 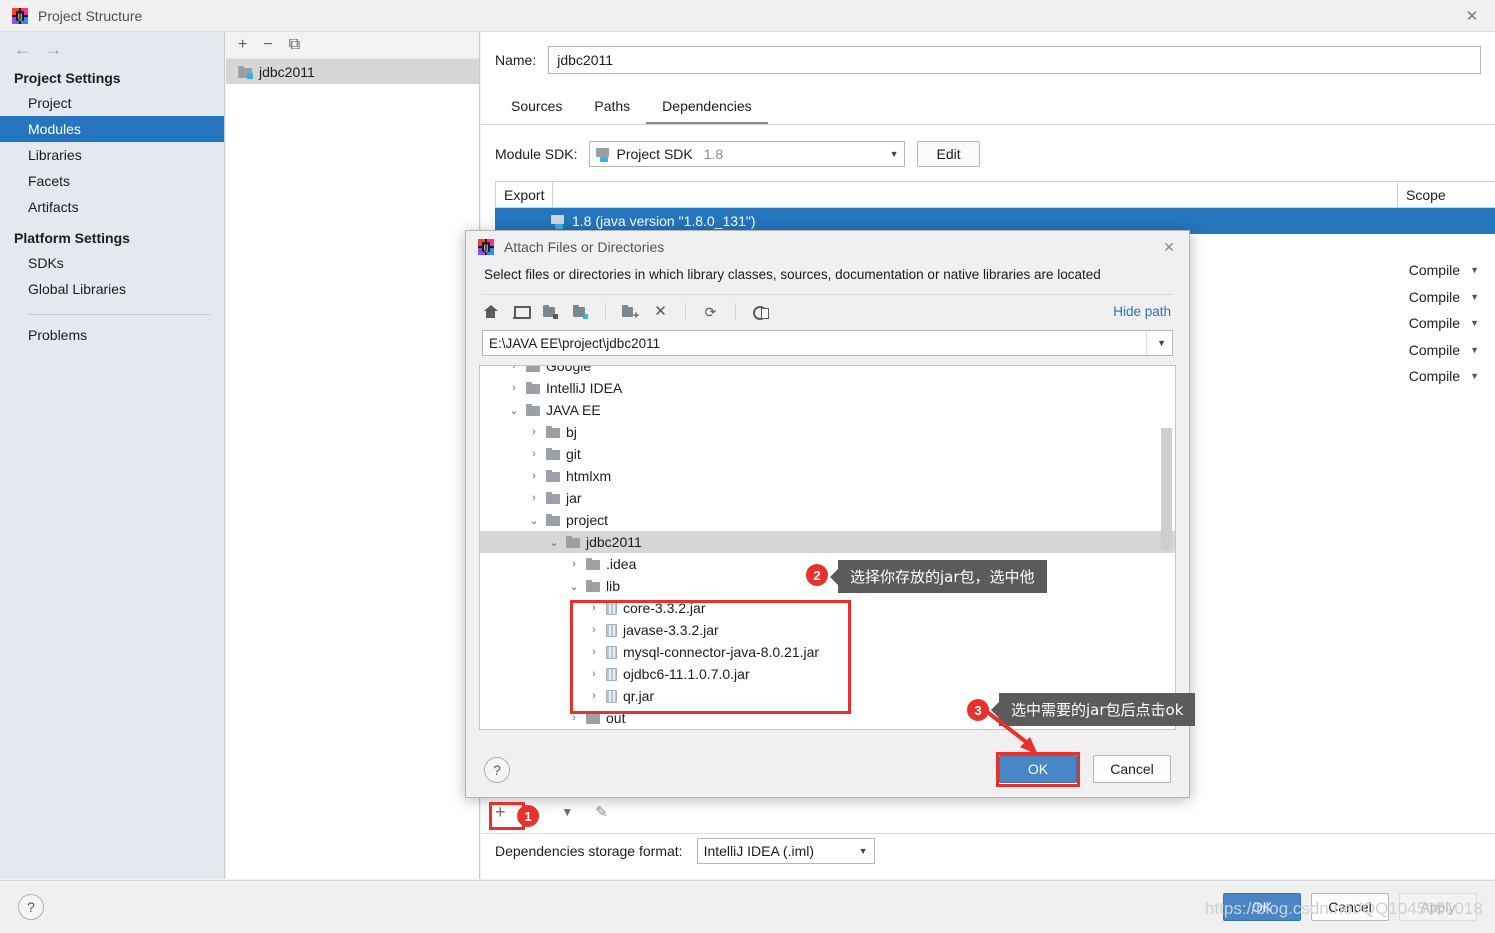 I want to click on step-badge-1: 1, so click(x=528, y=816).